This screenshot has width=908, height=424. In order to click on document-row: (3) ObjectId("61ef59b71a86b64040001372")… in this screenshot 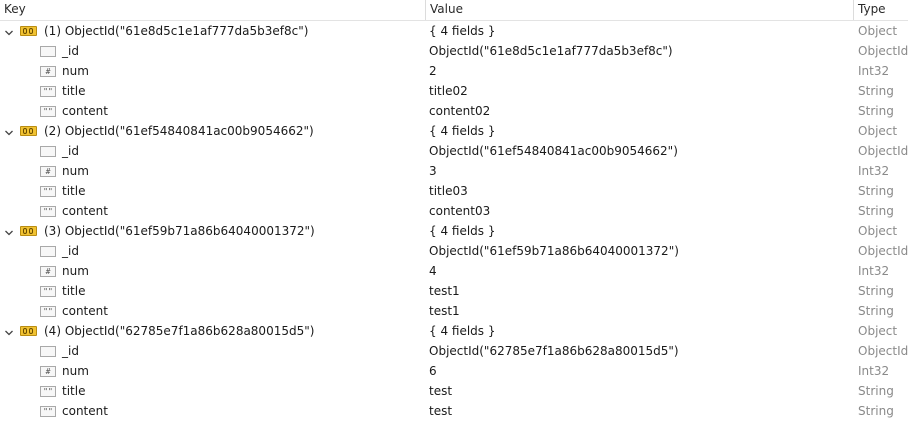, I will do `click(454, 231)`.